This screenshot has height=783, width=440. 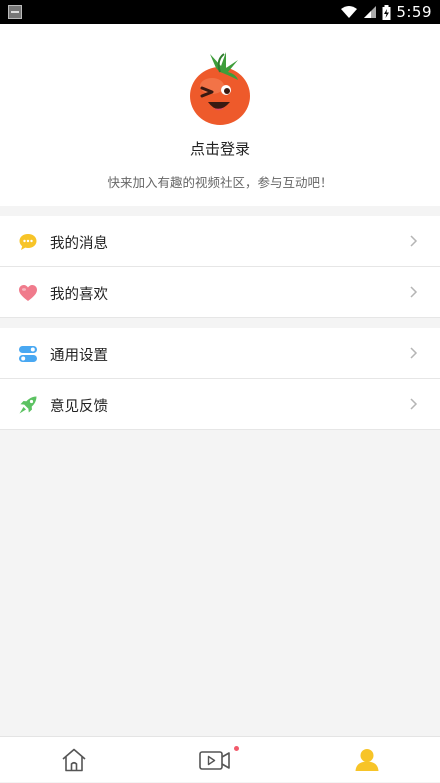 I want to click on video-camera-icon, so click(x=214, y=760).